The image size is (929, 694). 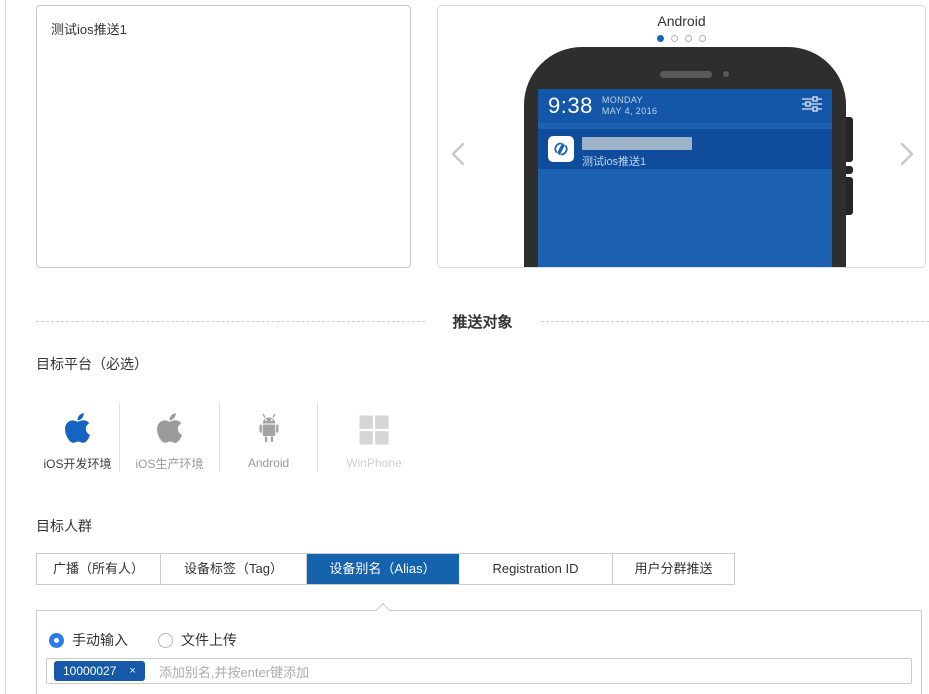 I want to click on panel-notch, so click(x=383, y=610).